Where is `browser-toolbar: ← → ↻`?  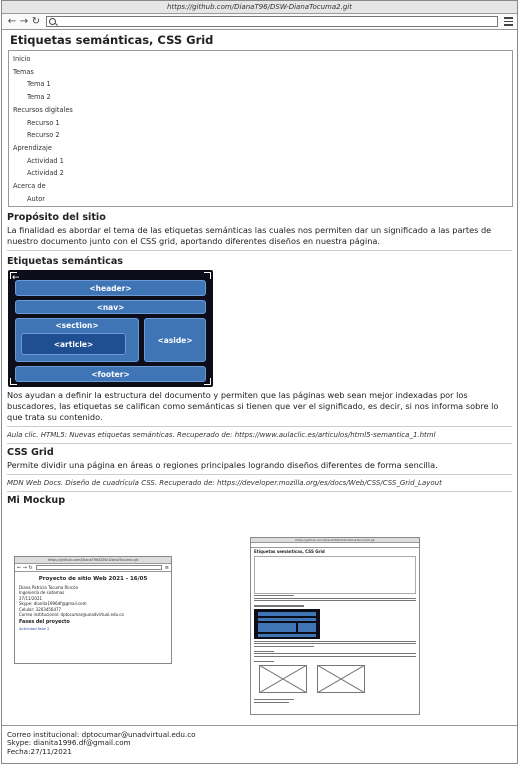
browser-toolbar: ← → ↻ is located at coordinates (259, 22).